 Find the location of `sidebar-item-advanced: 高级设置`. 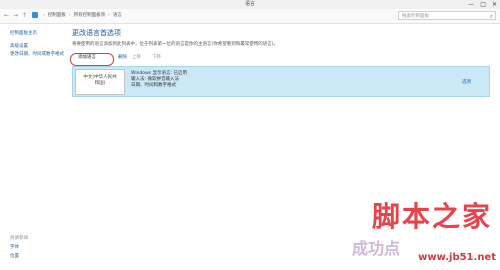

sidebar-item-advanced: 高级设置 is located at coordinates (19, 46).